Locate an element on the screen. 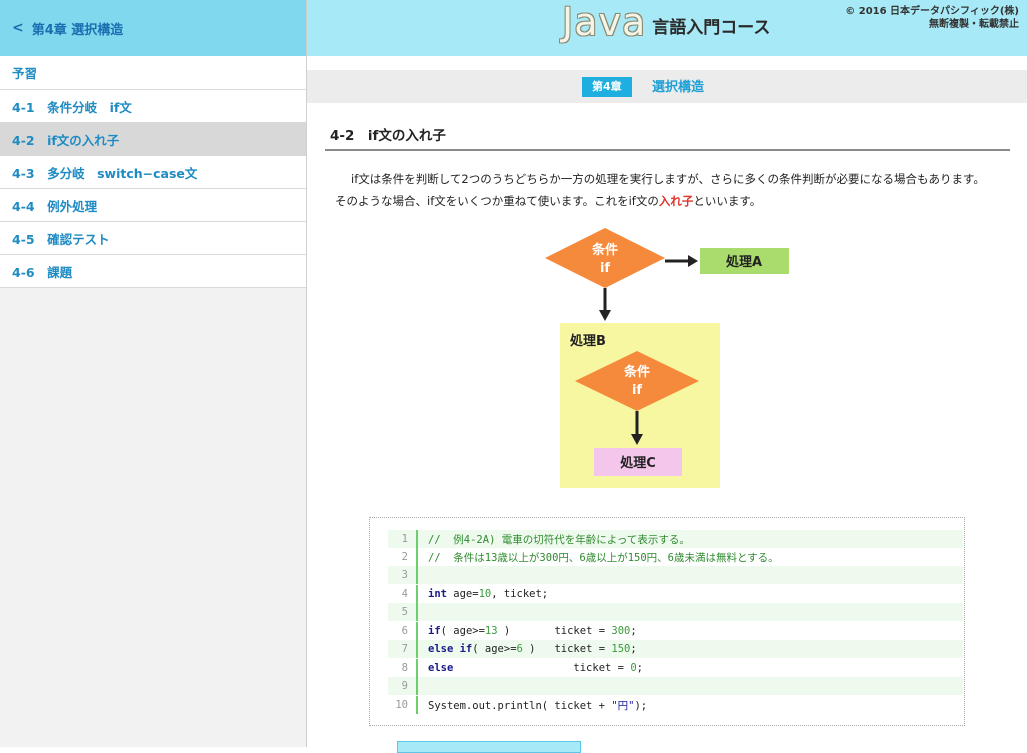 The image size is (1027, 753). code-text: System.out.println( ticket + "円"); is located at coordinates (538, 705).